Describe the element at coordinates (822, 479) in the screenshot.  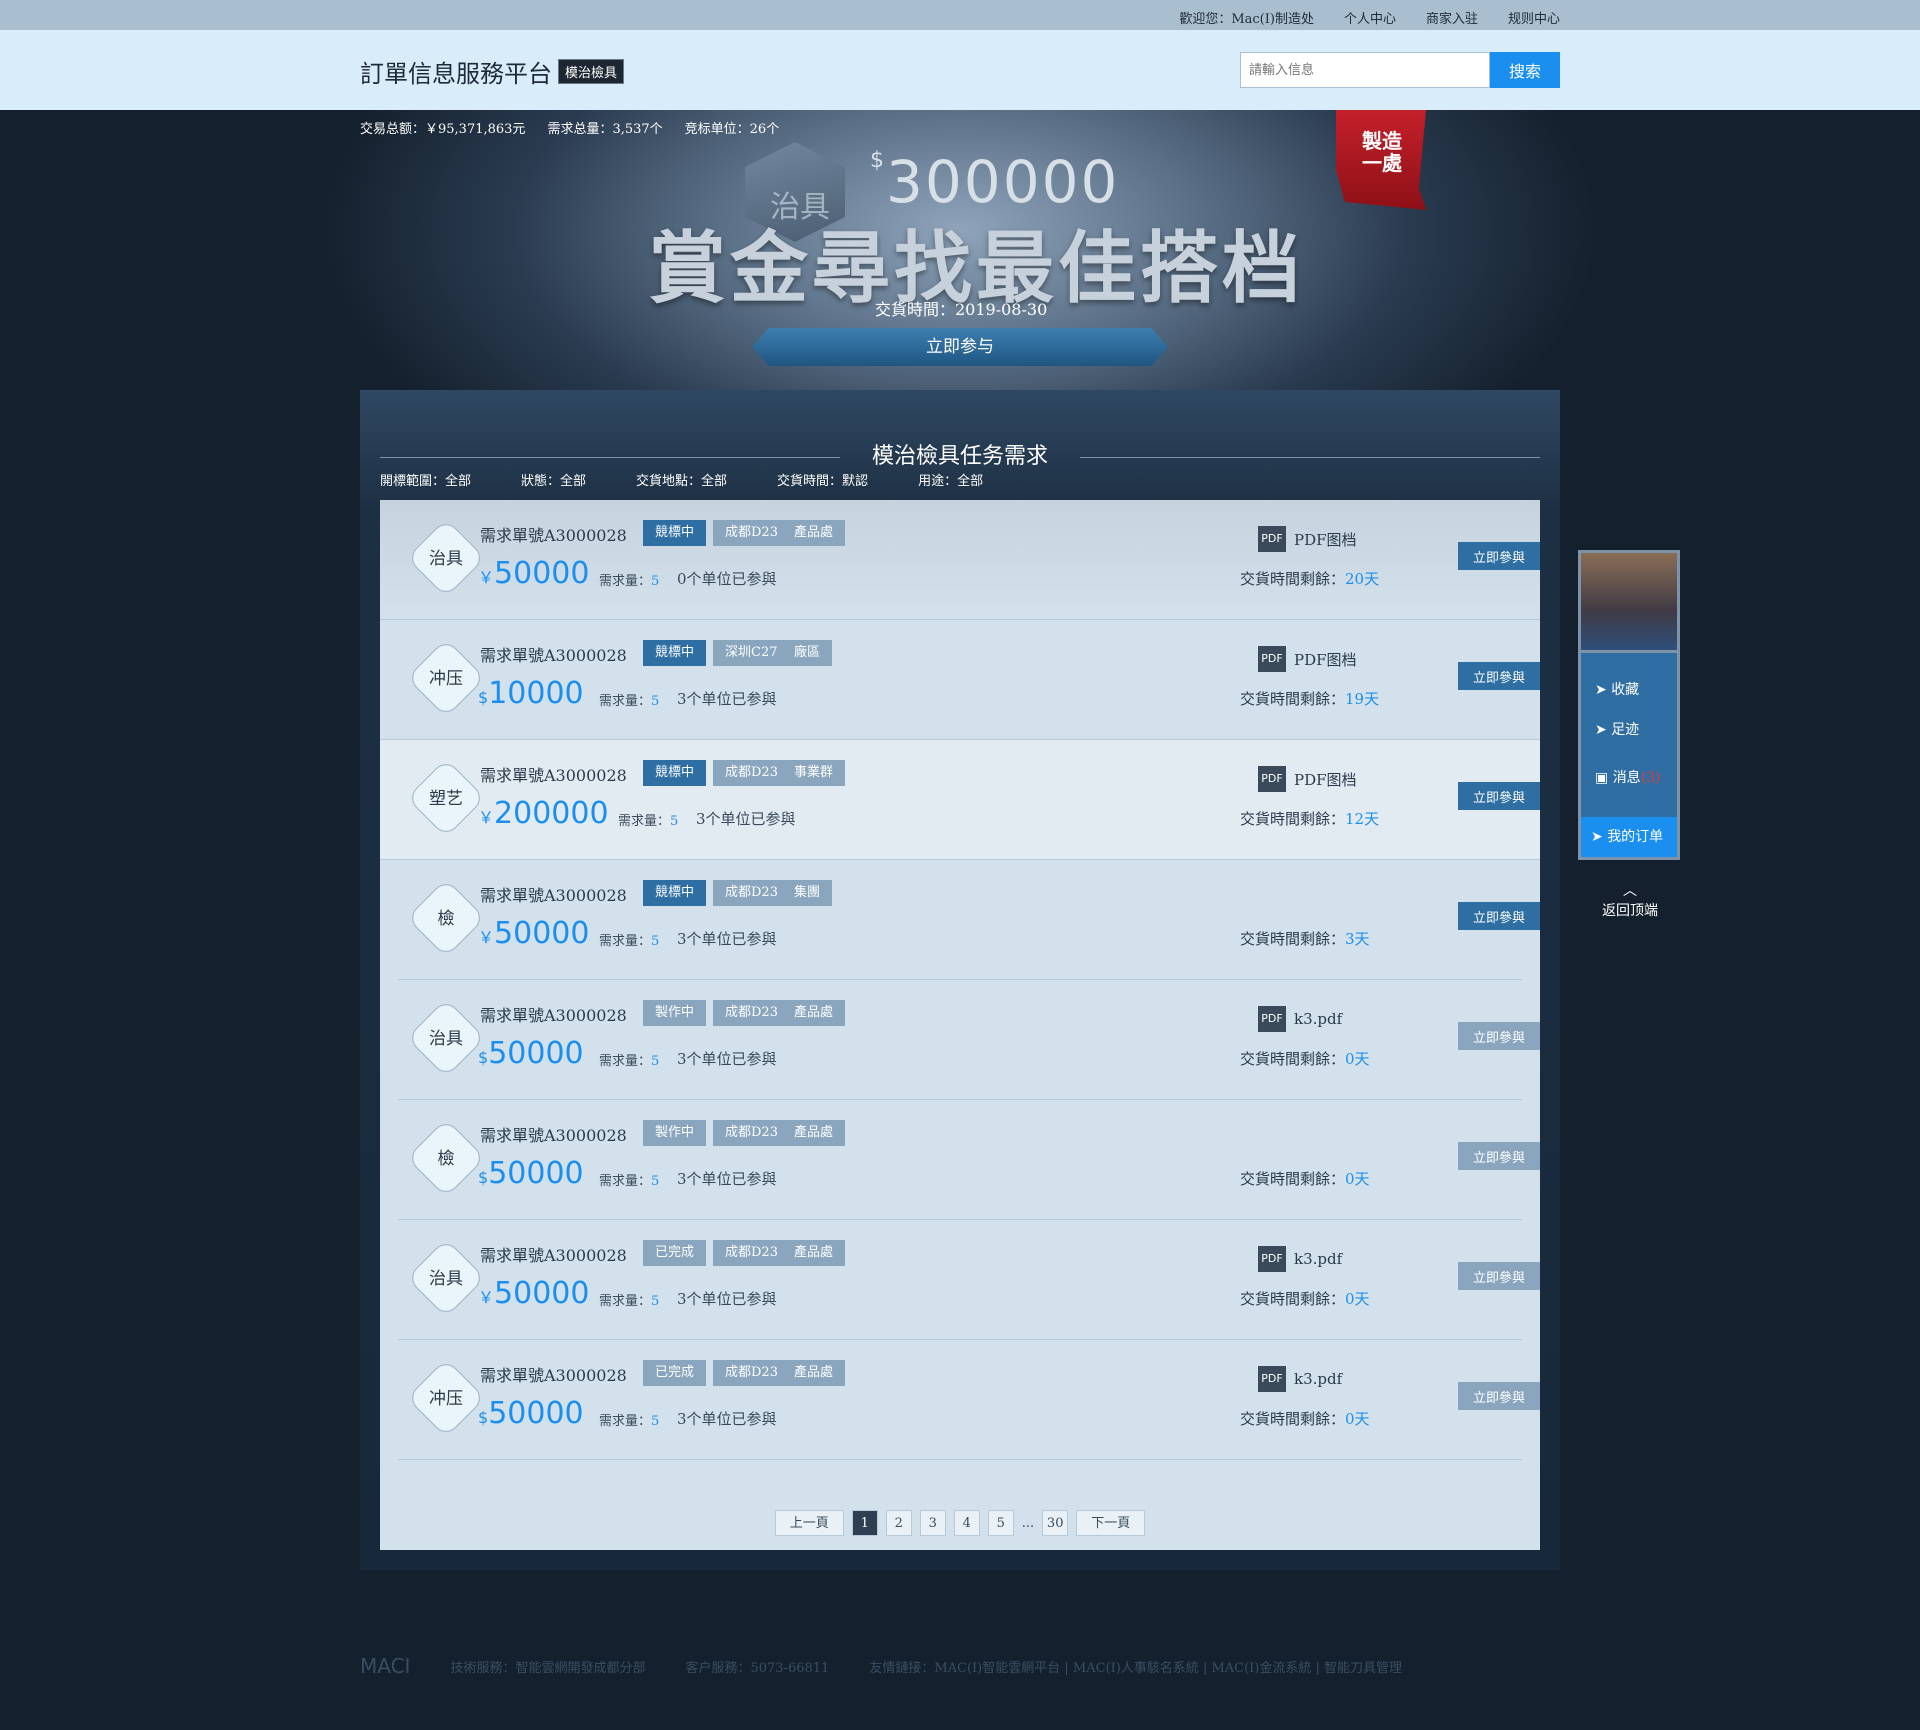
I see `filter-delivery-time: 交貨時間：默認` at that location.